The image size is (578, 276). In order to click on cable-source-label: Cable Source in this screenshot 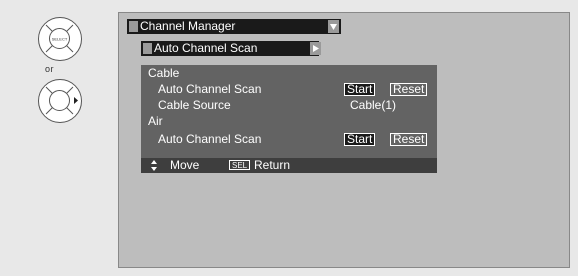, I will do `click(194, 105)`.